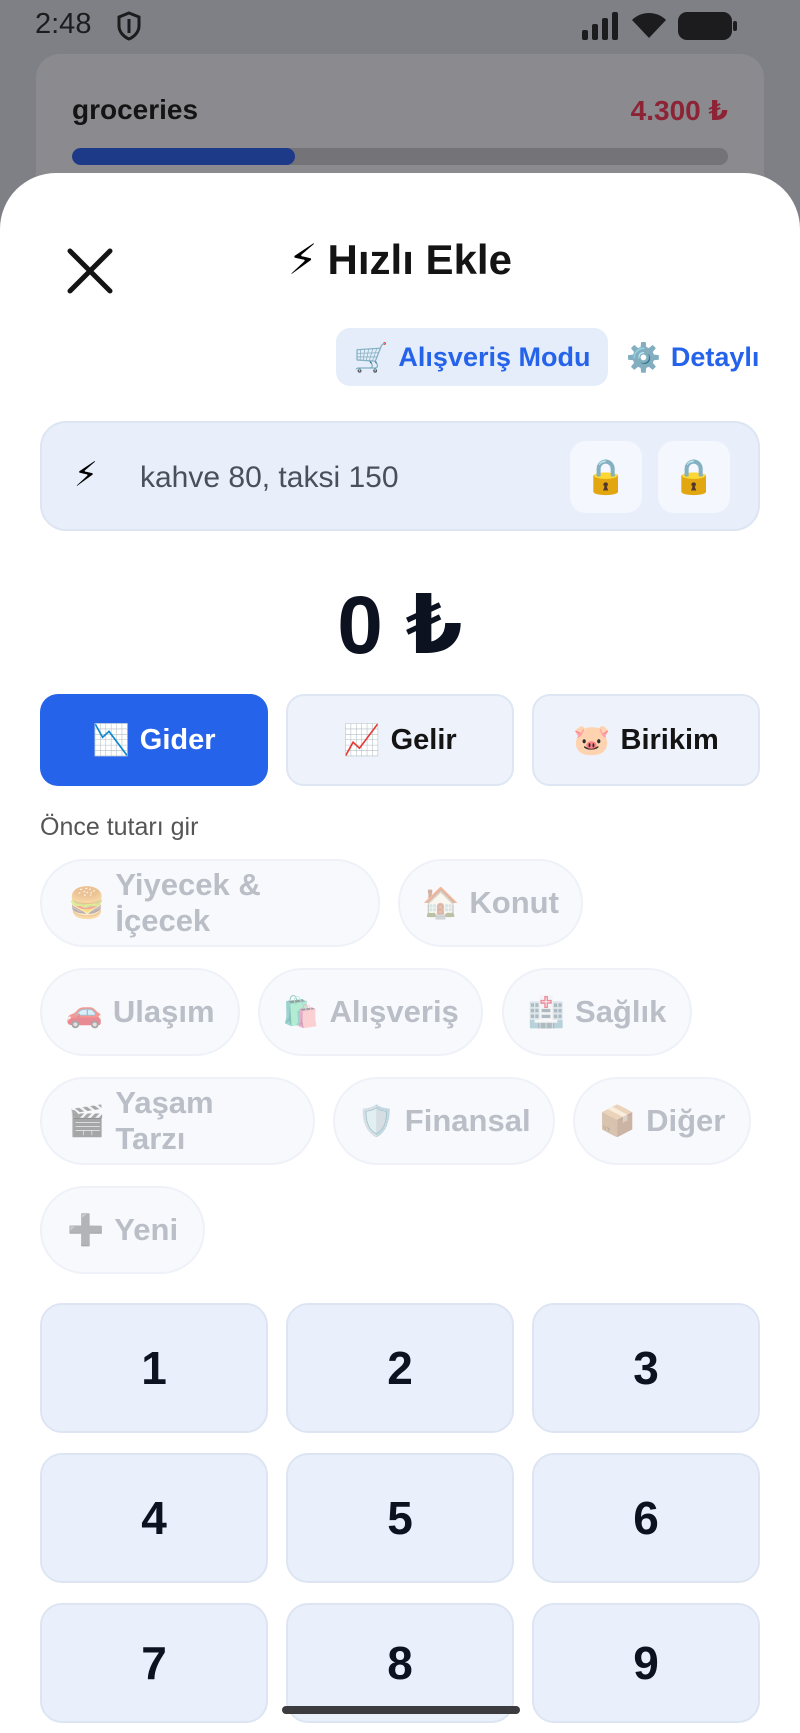 The height and width of the screenshot is (1733, 800). What do you see at coordinates (154, 1663) in the screenshot?
I see `keypad-key-7: 7` at bounding box center [154, 1663].